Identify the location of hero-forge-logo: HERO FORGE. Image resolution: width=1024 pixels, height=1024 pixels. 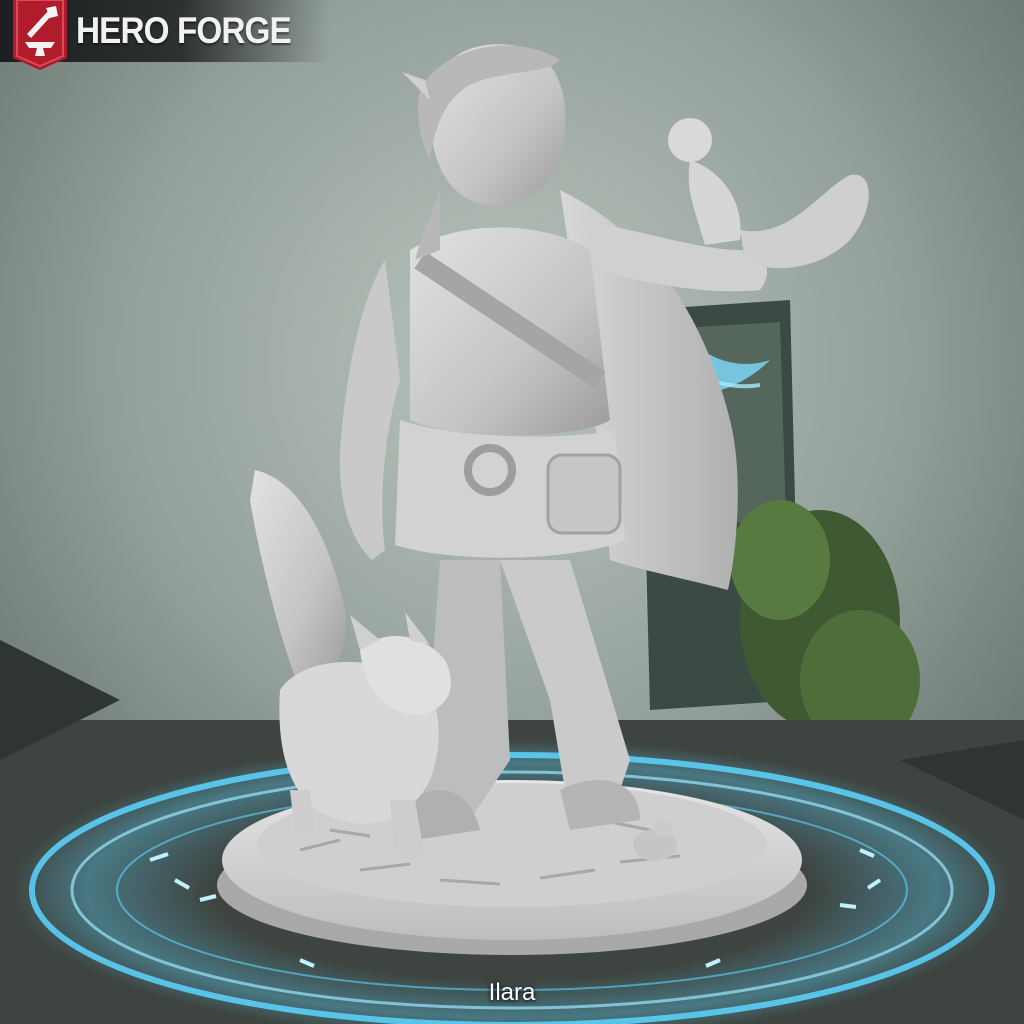
(165, 35).